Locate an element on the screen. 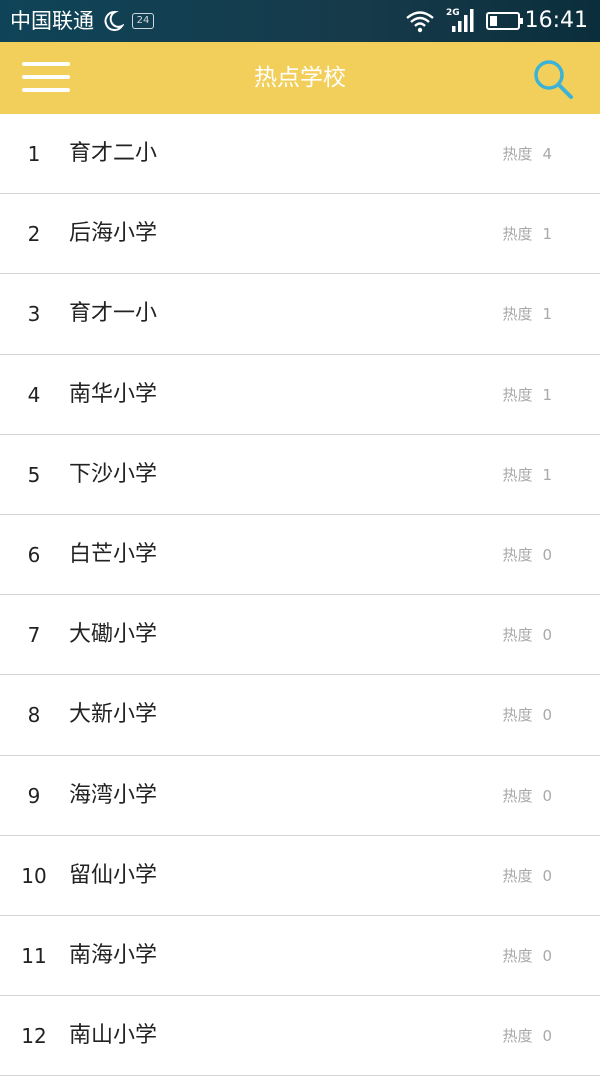 Image resolution: width=600 pixels, height=1076 pixels. school-name: 大磡小学 is located at coordinates (113, 635).